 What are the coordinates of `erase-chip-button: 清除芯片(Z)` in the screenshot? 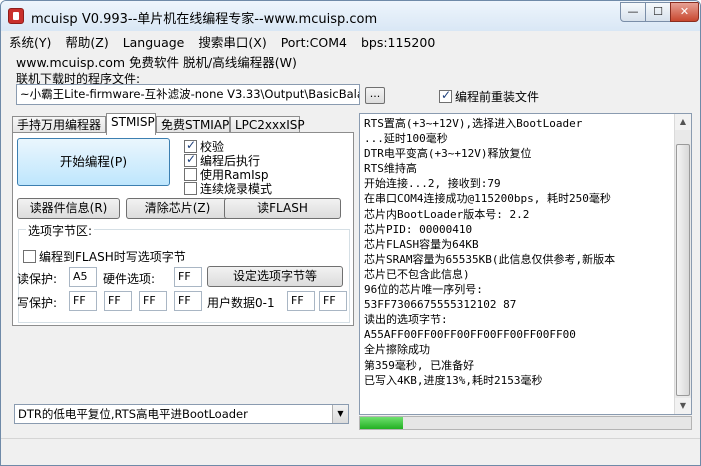 It's located at (177, 208).